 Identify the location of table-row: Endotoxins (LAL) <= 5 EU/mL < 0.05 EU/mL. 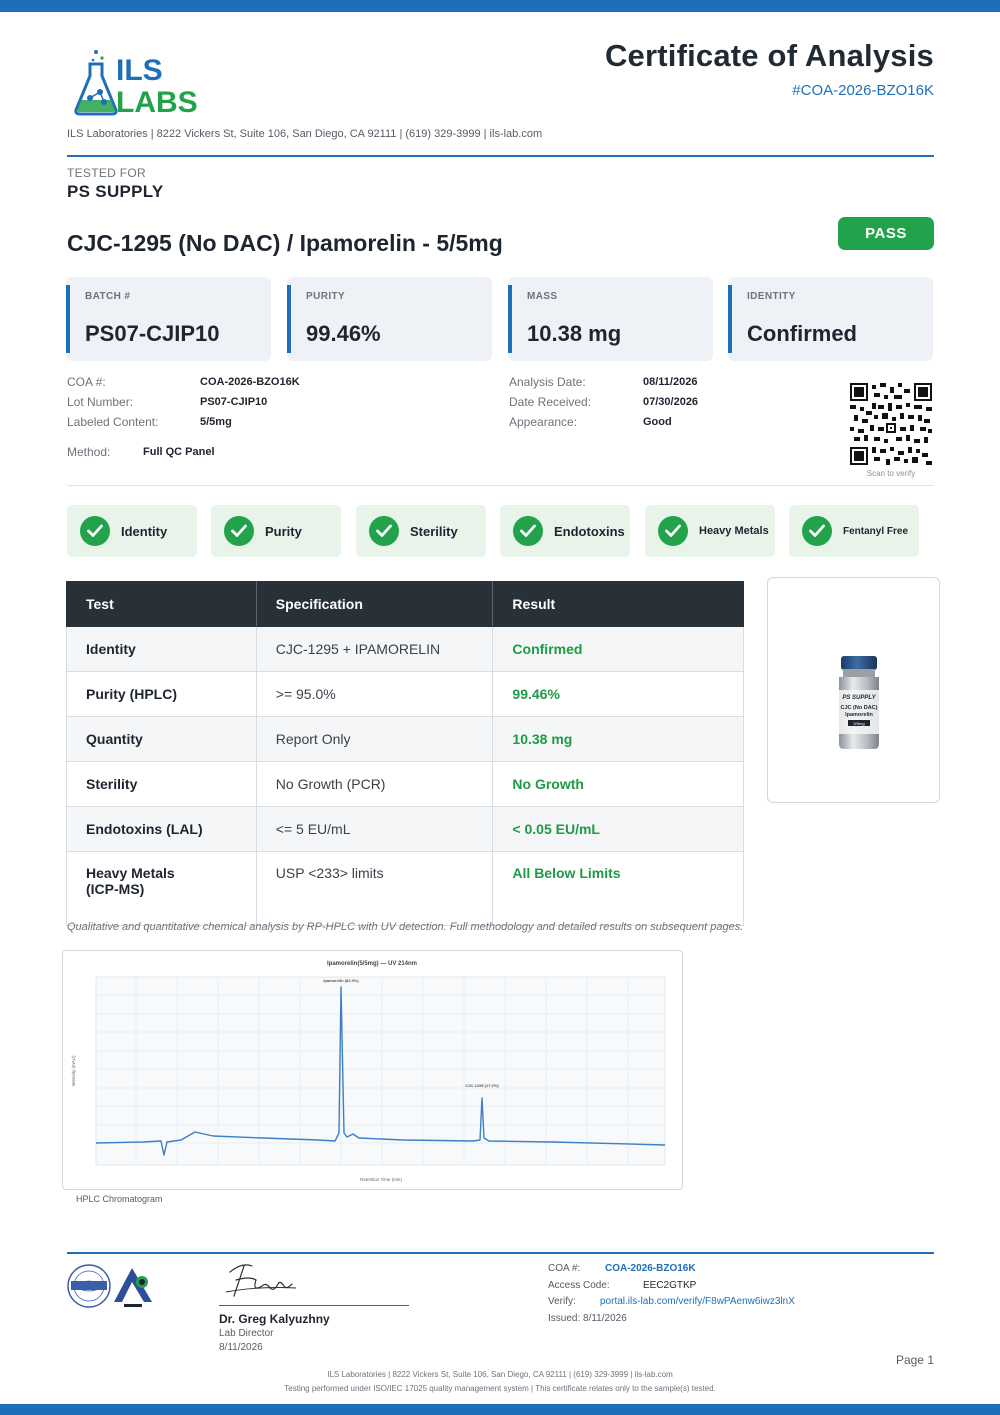
(405, 829).